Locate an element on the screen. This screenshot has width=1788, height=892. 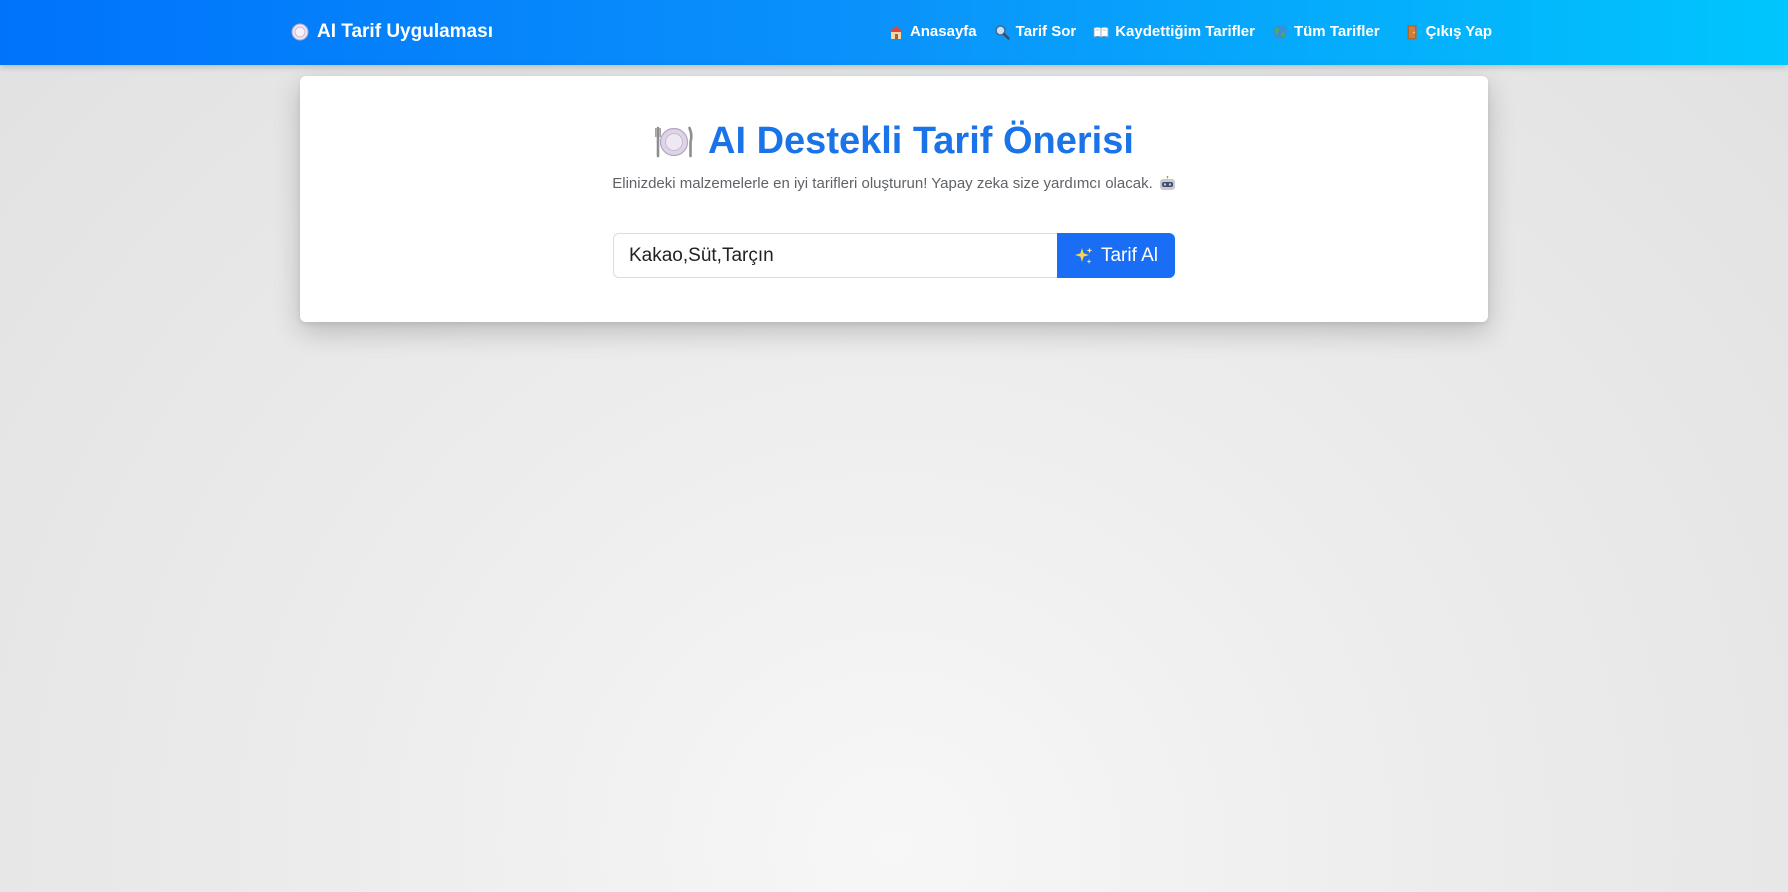
nav-link-logout: Çıkış Yap is located at coordinates (1448, 31).